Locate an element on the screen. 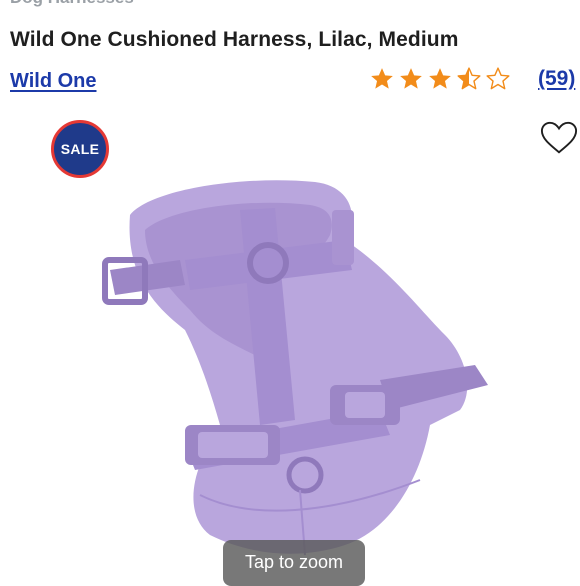 This screenshot has width=580, height=586. rating: (59) is located at coordinates (471, 79).